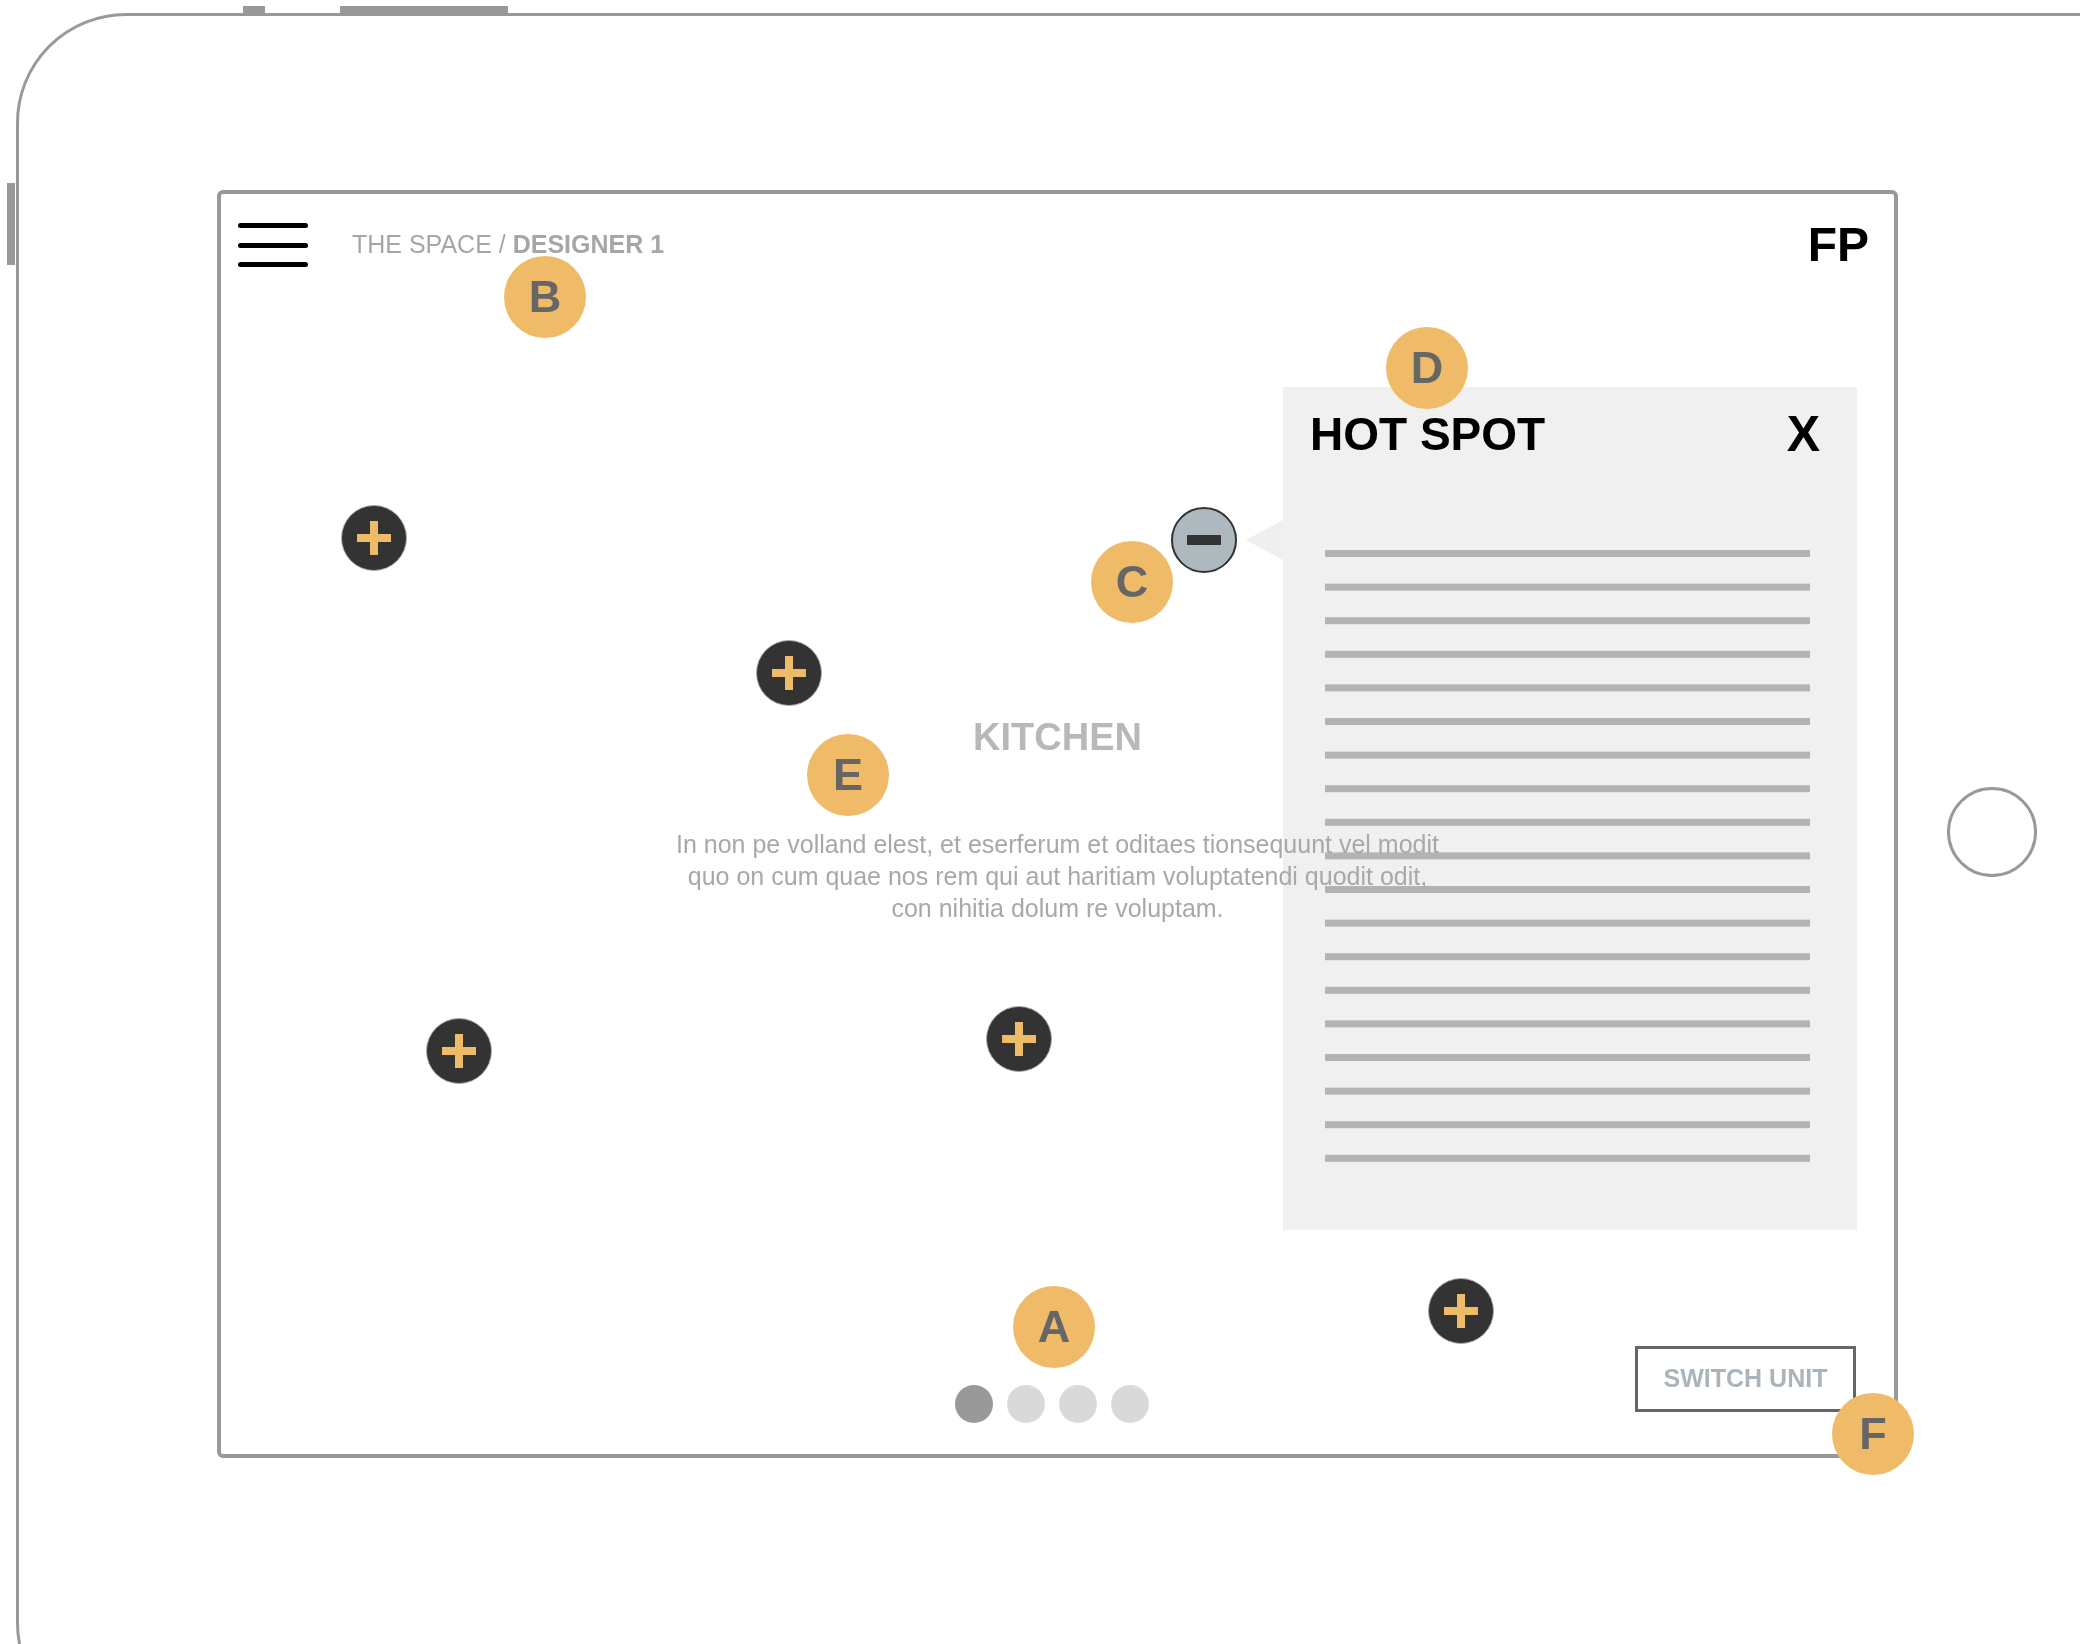  I want to click on annotation-marker: B, so click(545, 297).